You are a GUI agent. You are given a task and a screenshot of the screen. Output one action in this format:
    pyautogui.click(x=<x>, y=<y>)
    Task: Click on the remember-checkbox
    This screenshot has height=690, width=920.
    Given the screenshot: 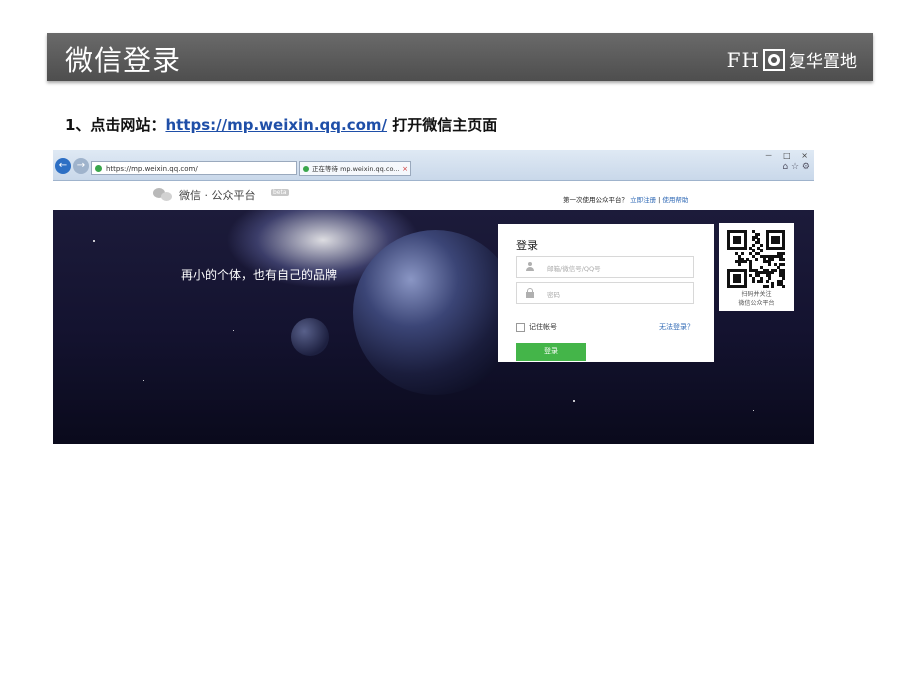 What is the action you would take?
    pyautogui.click(x=520, y=327)
    